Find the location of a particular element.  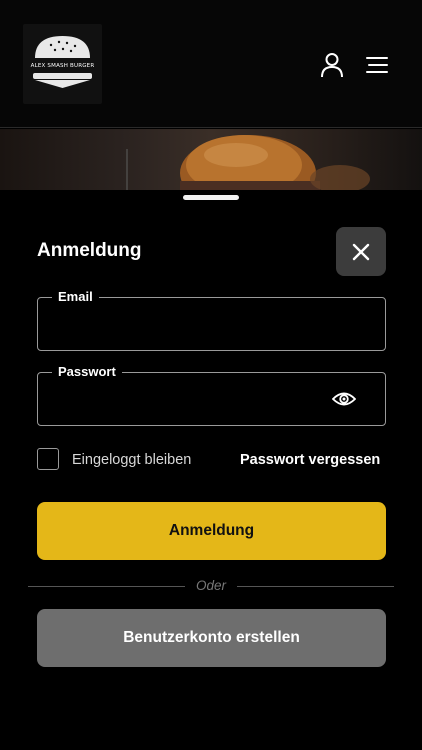

divider-line-right is located at coordinates (315, 586).